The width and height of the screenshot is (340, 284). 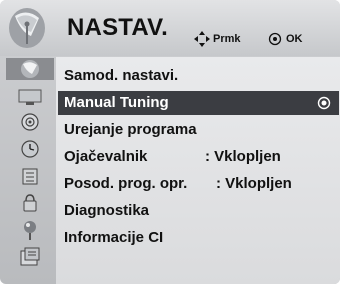 What do you see at coordinates (30, 122) in the screenshot?
I see `speaker-icon` at bounding box center [30, 122].